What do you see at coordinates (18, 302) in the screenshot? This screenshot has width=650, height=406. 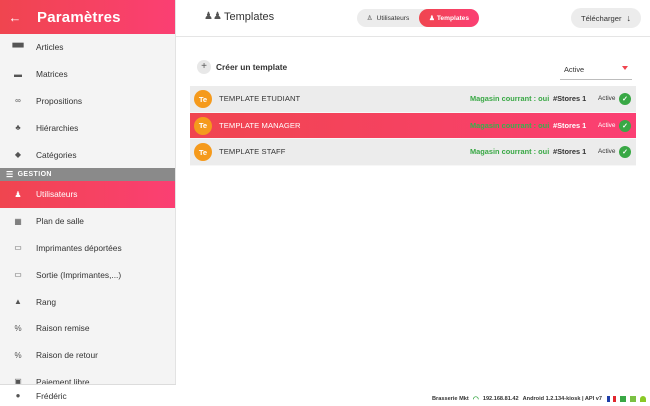 I see `rank-icon: ▲` at bounding box center [18, 302].